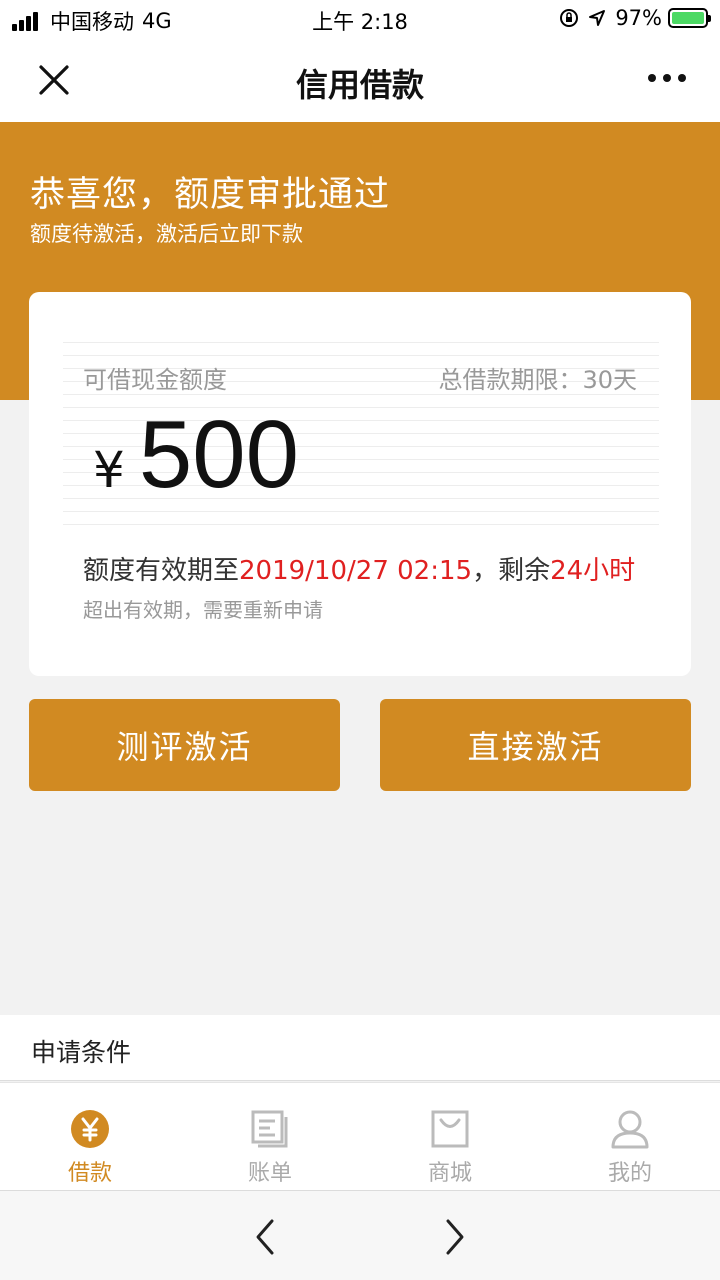 The image size is (720, 1280). I want to click on conditions-title: 申请条件, so click(81, 1052).